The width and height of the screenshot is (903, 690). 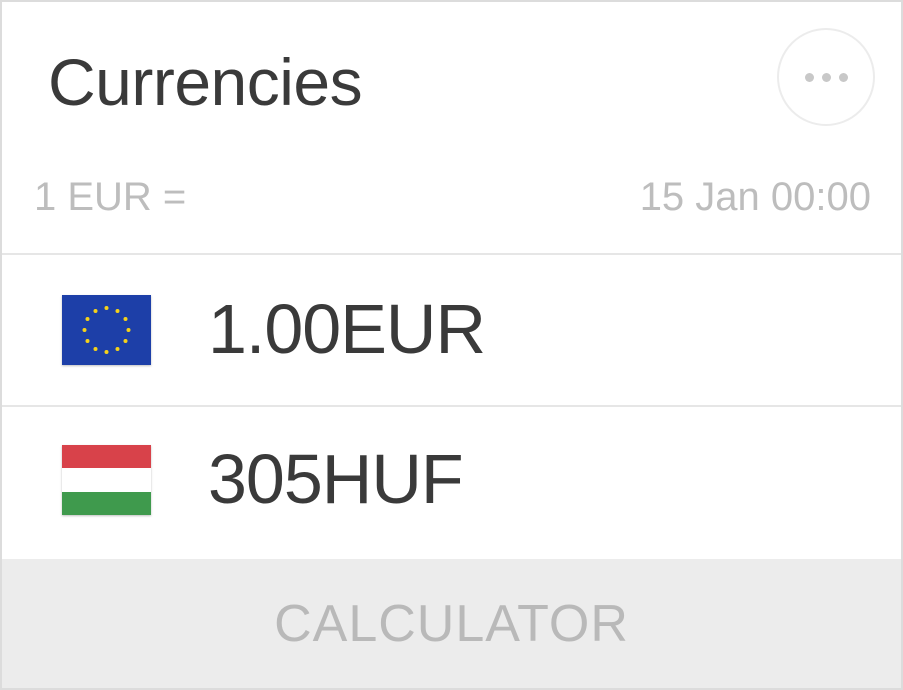 What do you see at coordinates (110, 197) in the screenshot?
I see `base-currency-label: 1 EUR =` at bounding box center [110, 197].